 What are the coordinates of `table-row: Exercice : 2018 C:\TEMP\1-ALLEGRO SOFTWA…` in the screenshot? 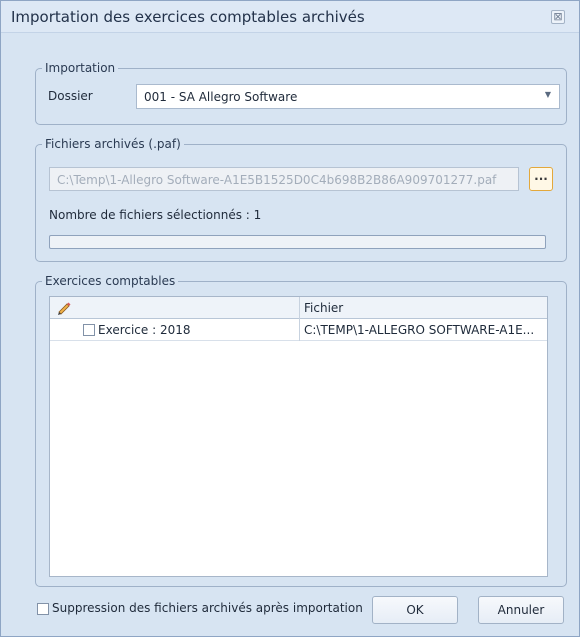 It's located at (298, 330).